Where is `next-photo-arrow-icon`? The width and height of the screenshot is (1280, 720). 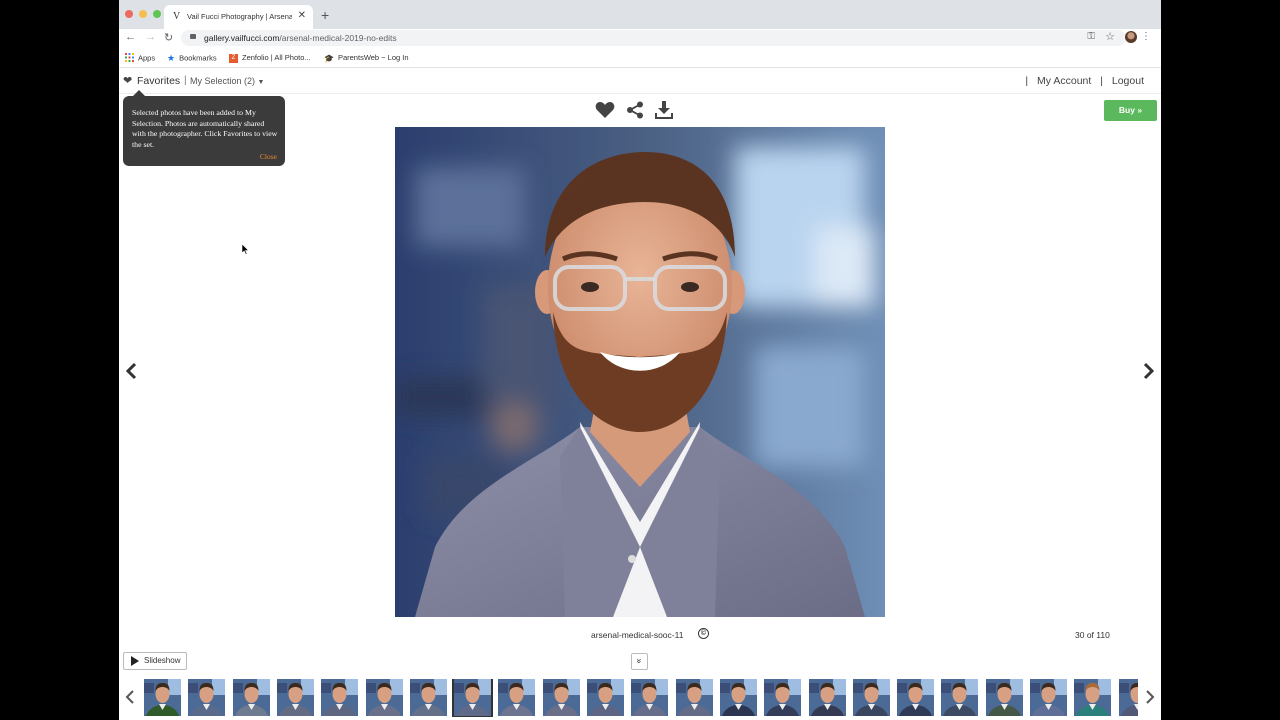
next-photo-arrow-icon is located at coordinates (1149, 373).